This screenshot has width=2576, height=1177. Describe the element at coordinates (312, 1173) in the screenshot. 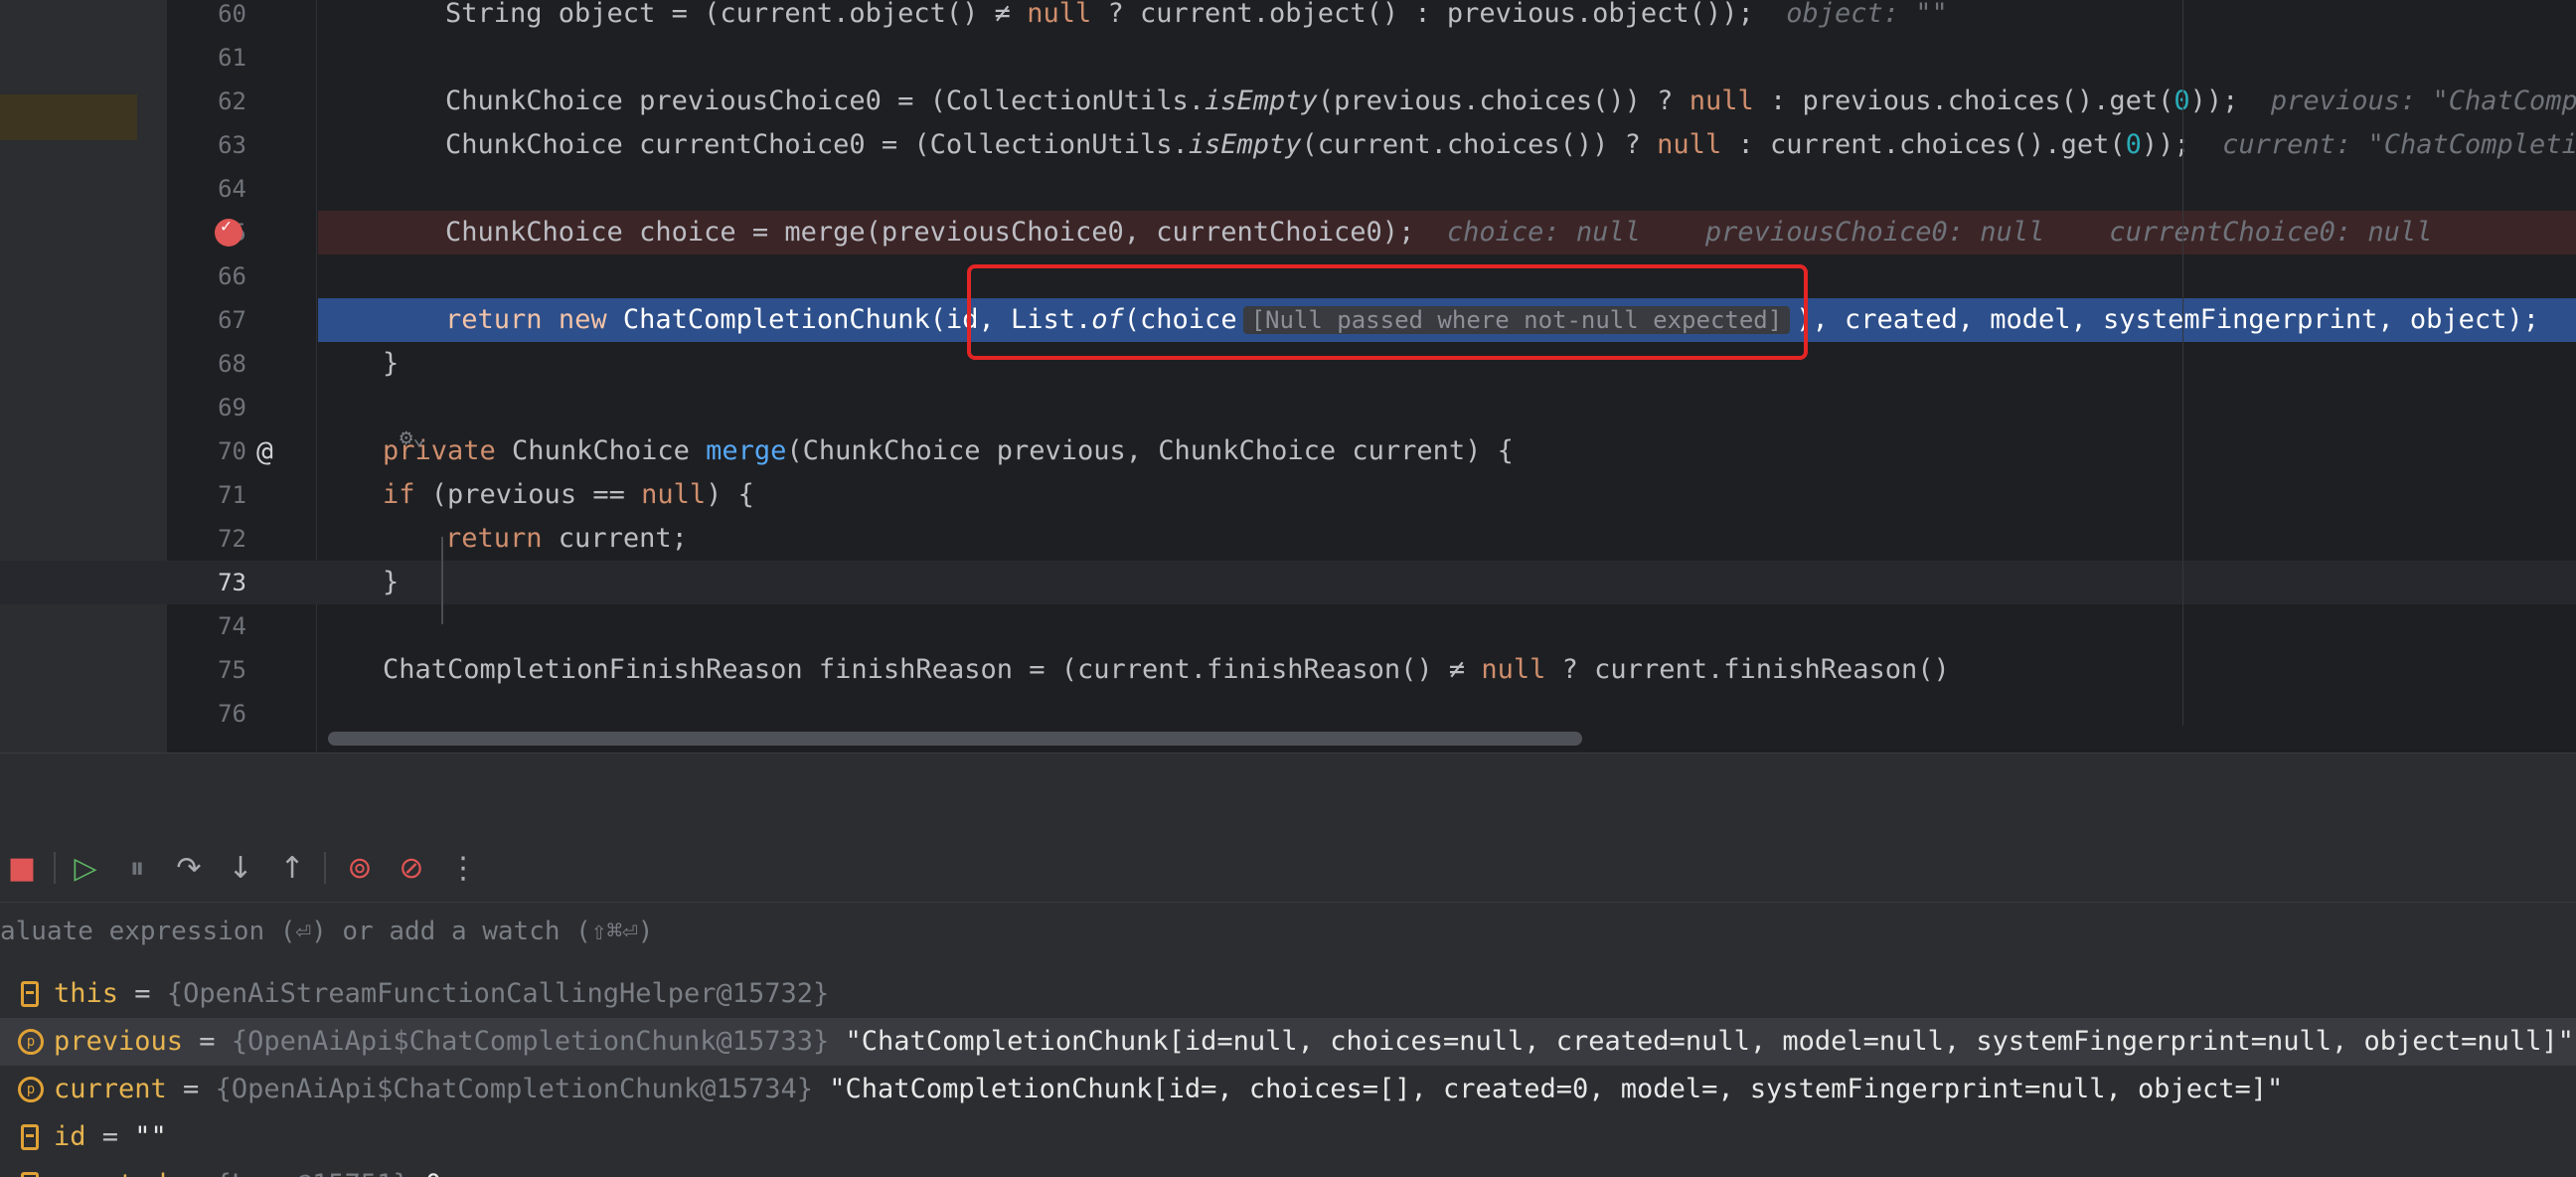

I see `variable-type: {Long@15751}` at that location.